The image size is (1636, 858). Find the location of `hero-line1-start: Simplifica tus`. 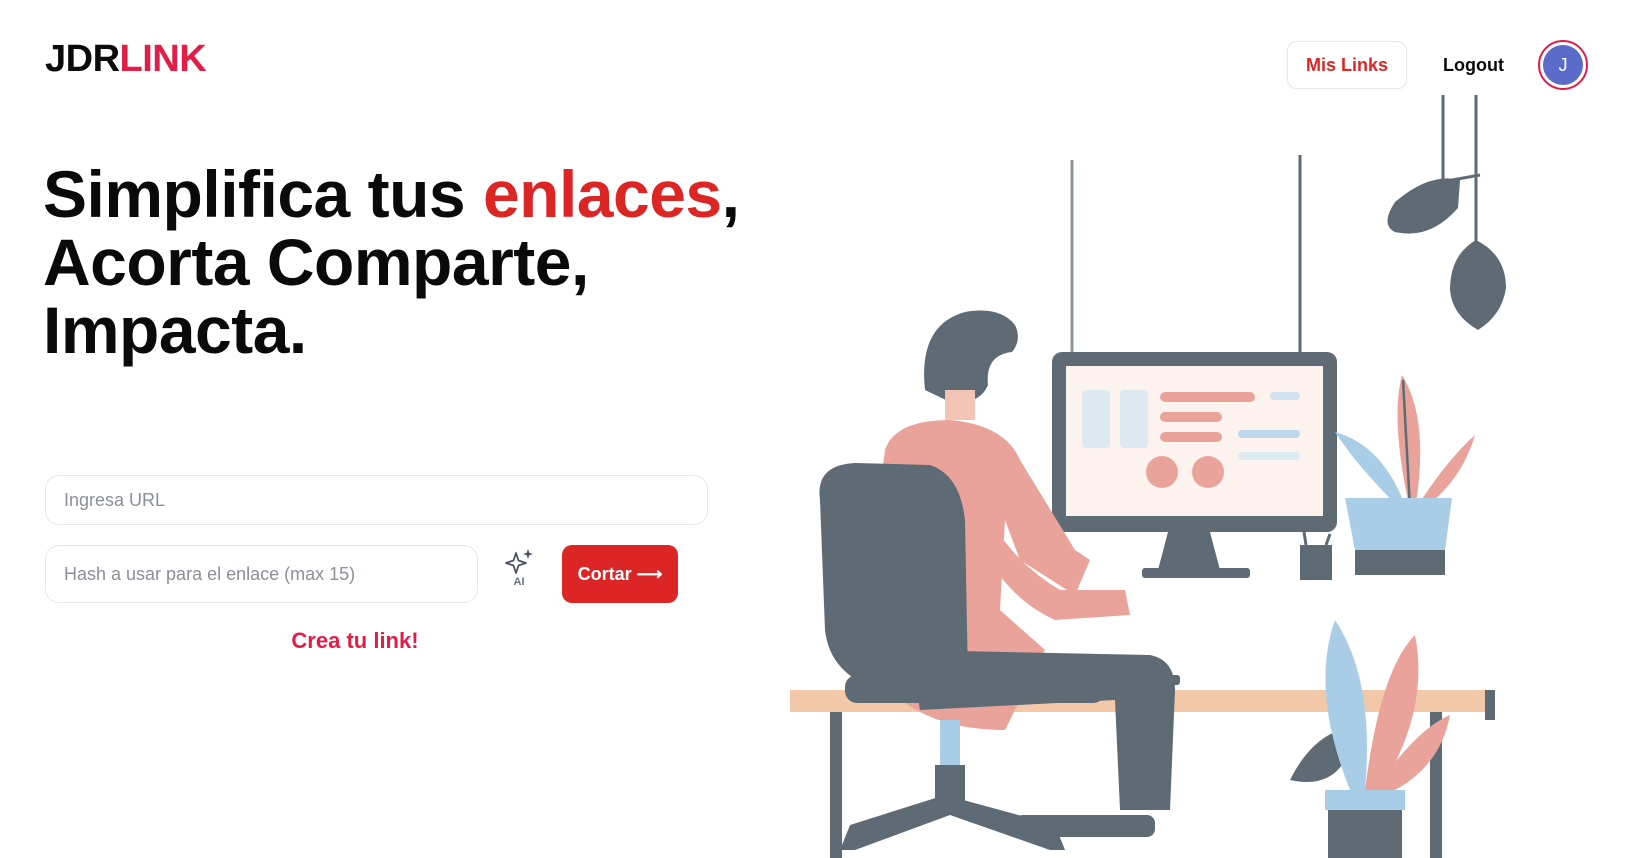

hero-line1-start: Simplifica tus is located at coordinates (263, 194).